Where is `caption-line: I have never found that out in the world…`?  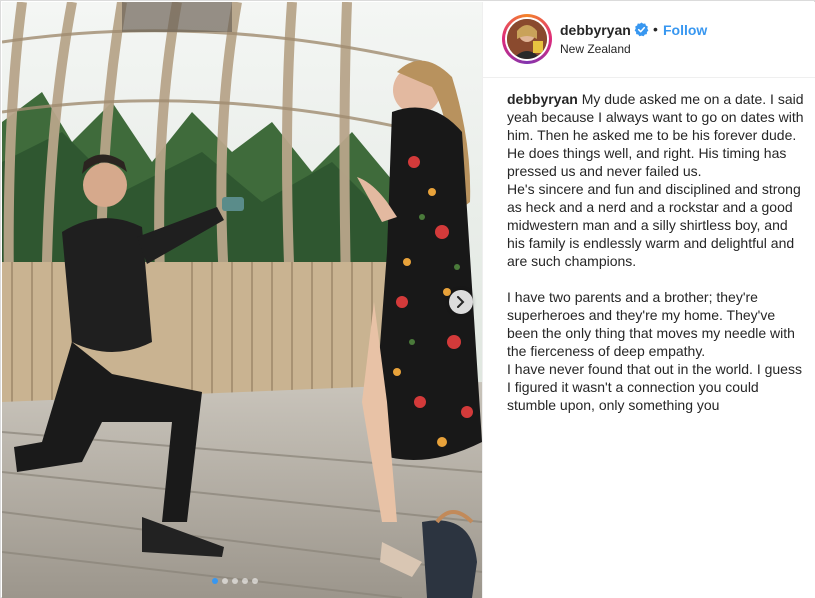 caption-line: I have never found that out in the world… is located at coordinates (654, 387).